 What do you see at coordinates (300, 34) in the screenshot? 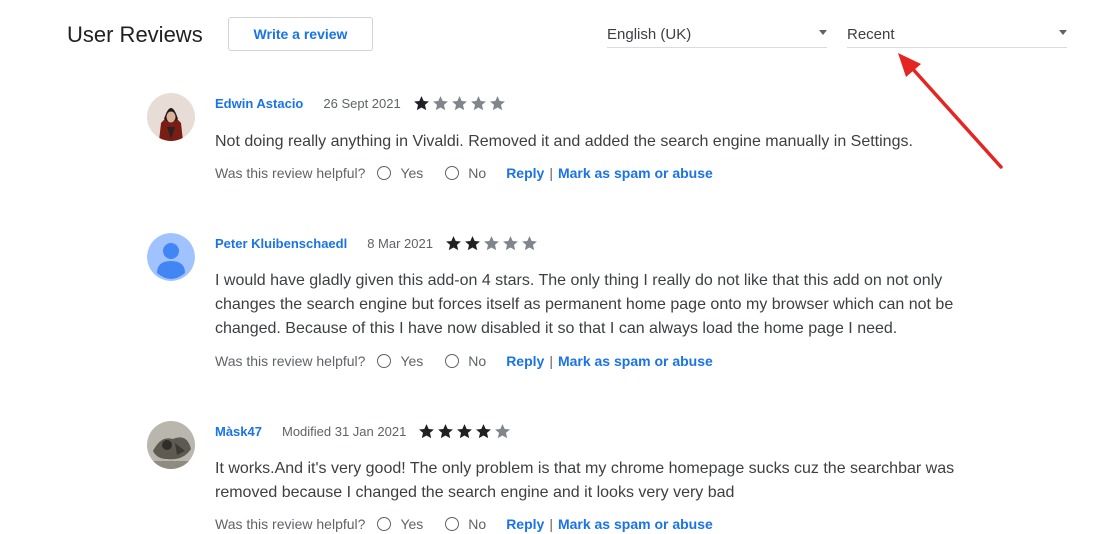
I see `write-review-button: Write a review` at bounding box center [300, 34].